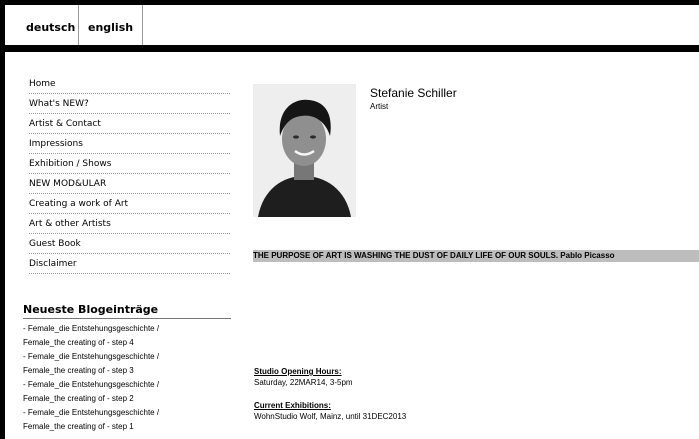  I want to click on current-exhibitions-heading: Current Exhibitions:, so click(292, 405).